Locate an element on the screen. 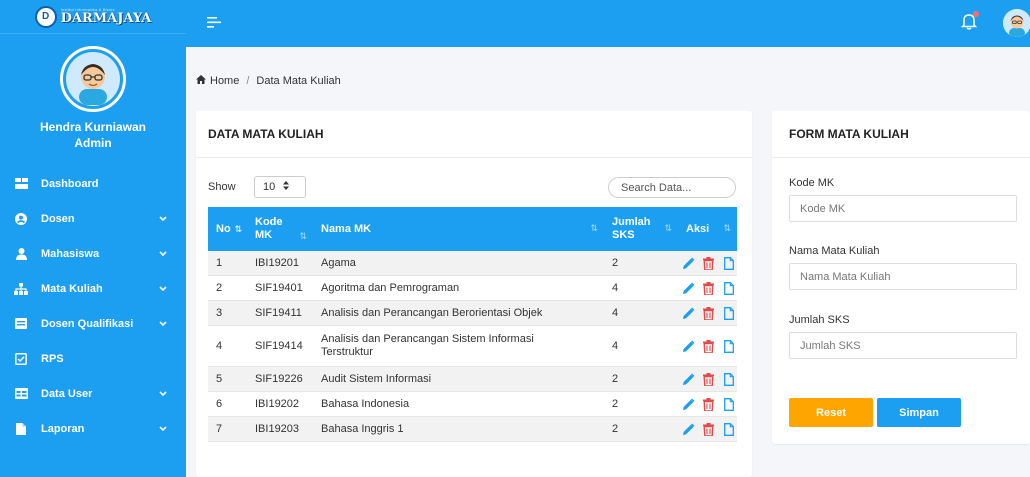 The width and height of the screenshot is (1030, 477). nama-mata-kuliah-input is located at coordinates (903, 276).